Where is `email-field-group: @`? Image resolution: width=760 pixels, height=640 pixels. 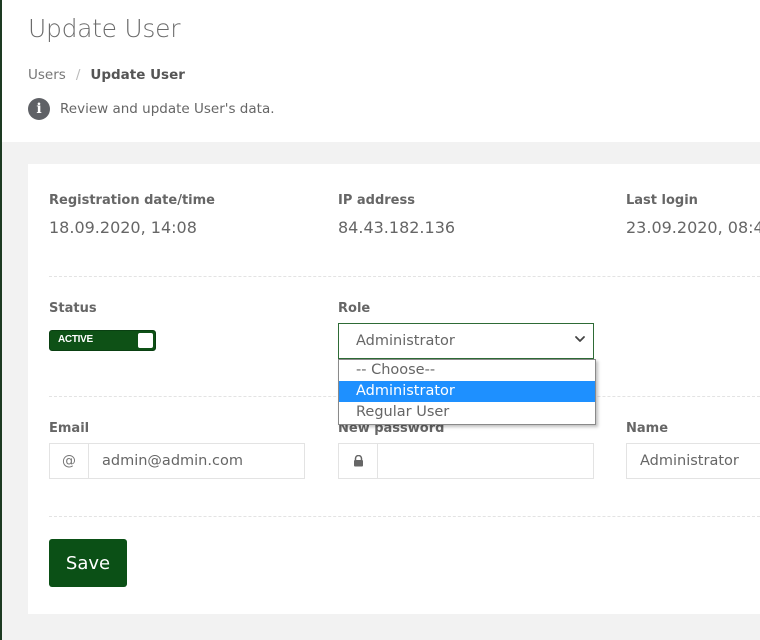 email-field-group: @ is located at coordinates (177, 461).